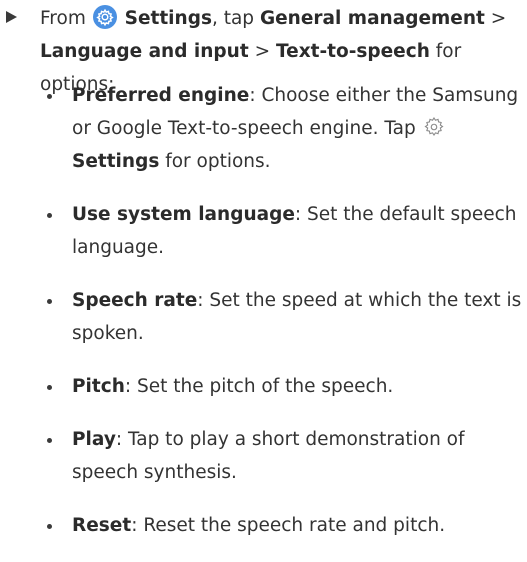  I want to click on option-term: Play, so click(94, 439).